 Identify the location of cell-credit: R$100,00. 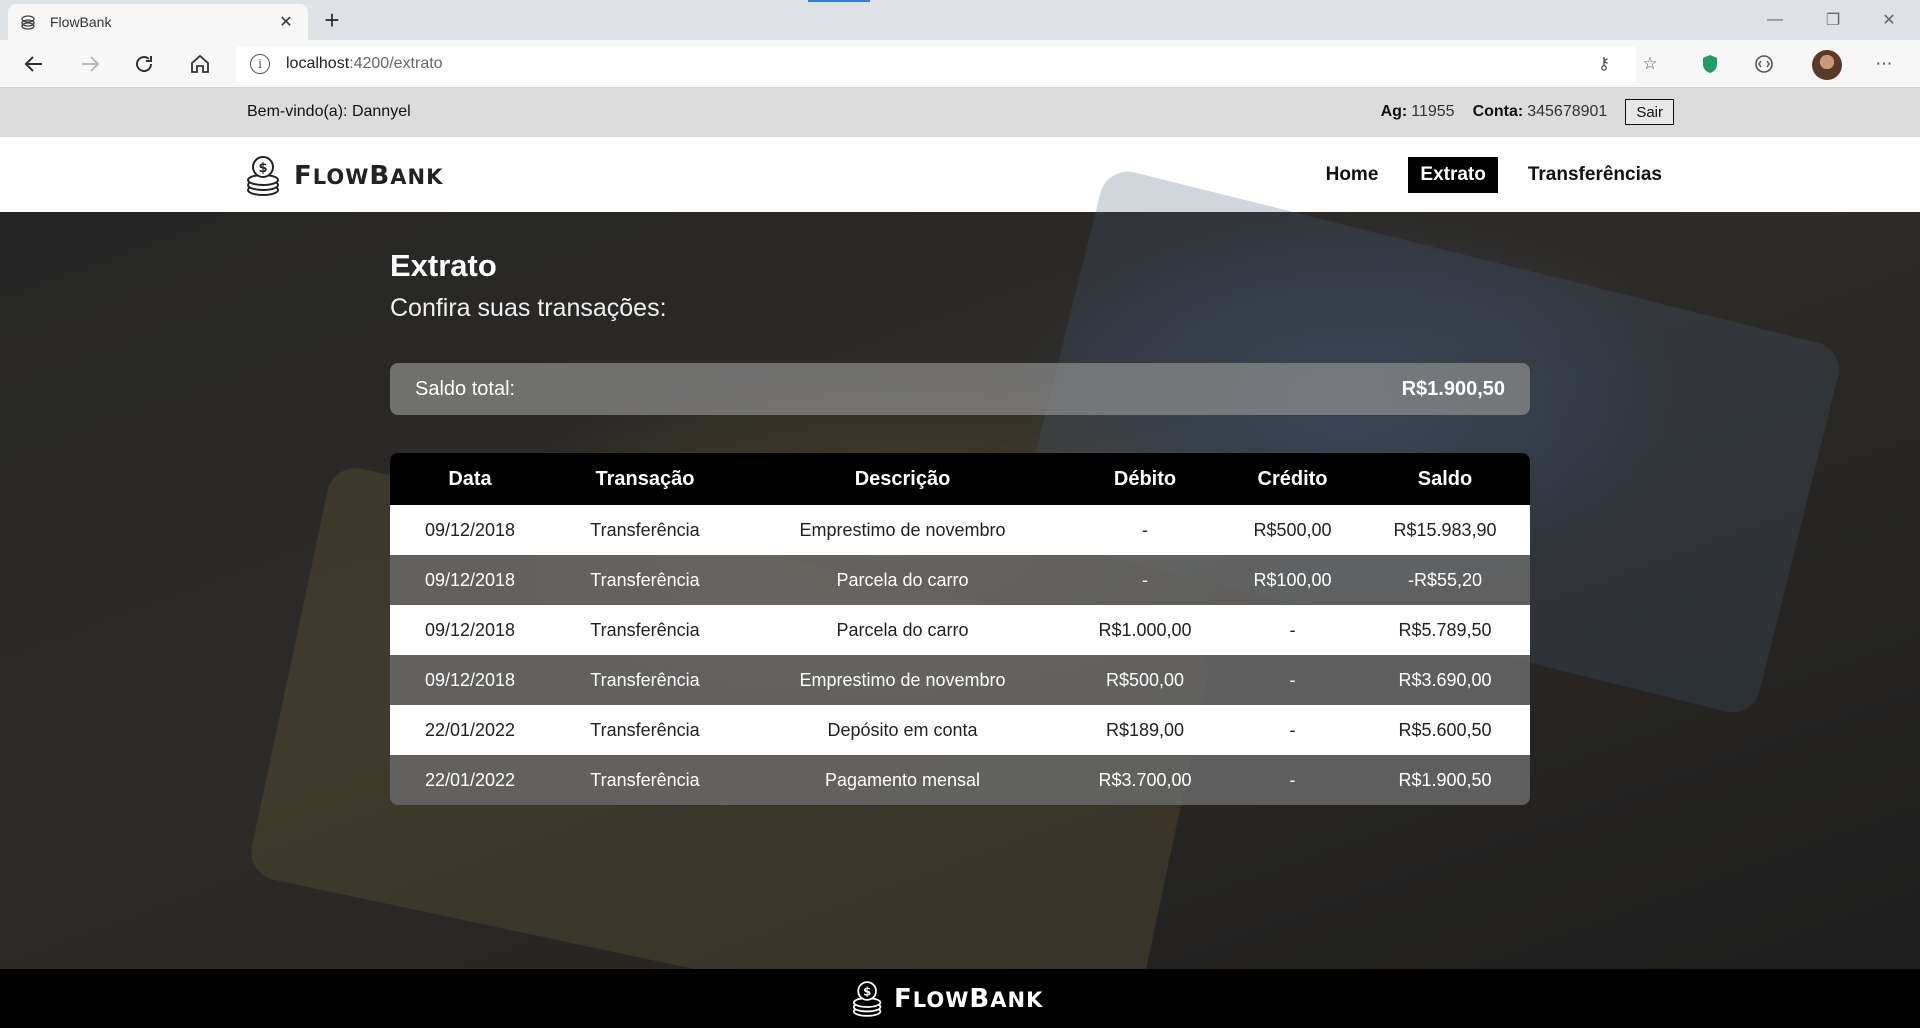
(1292, 579).